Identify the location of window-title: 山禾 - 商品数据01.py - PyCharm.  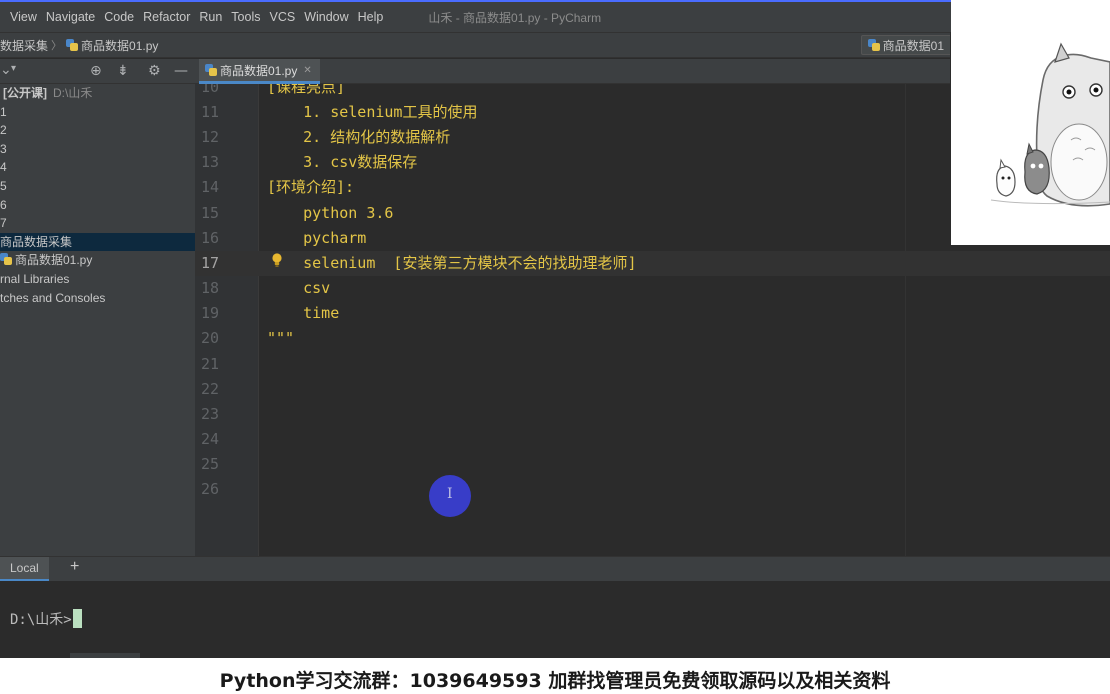
(515, 17).